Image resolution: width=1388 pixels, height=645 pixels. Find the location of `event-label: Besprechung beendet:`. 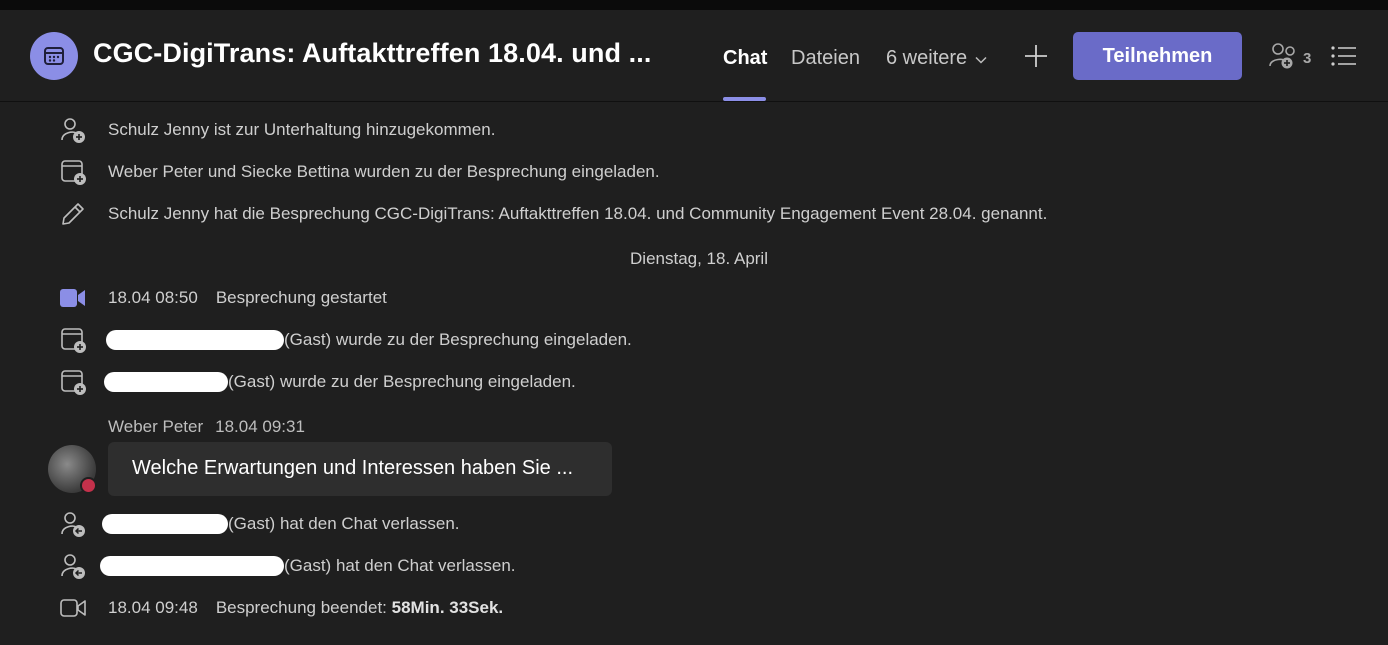

event-label: Besprechung beendet: is located at coordinates (301, 607).